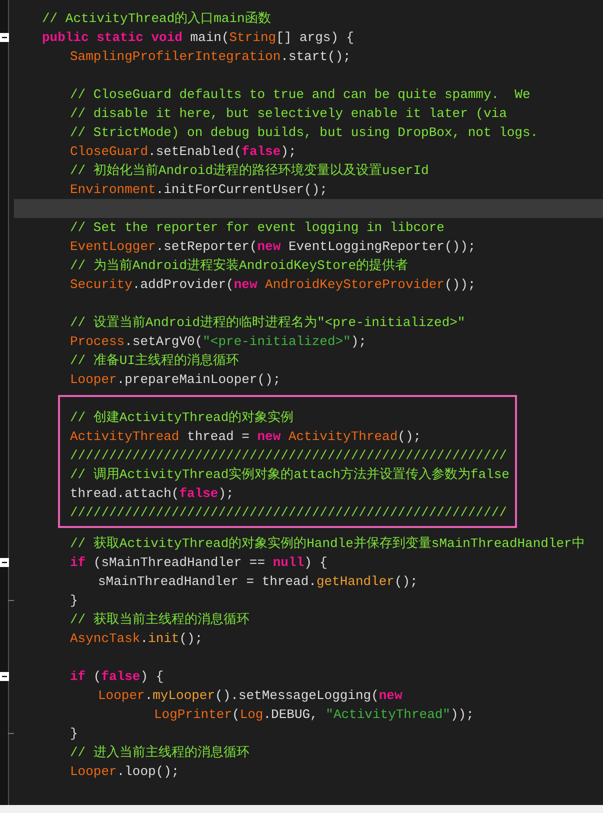 This screenshot has height=813, width=603. Describe the element at coordinates (301, 809) in the screenshot. I see `horizontal-scrollbar` at that location.